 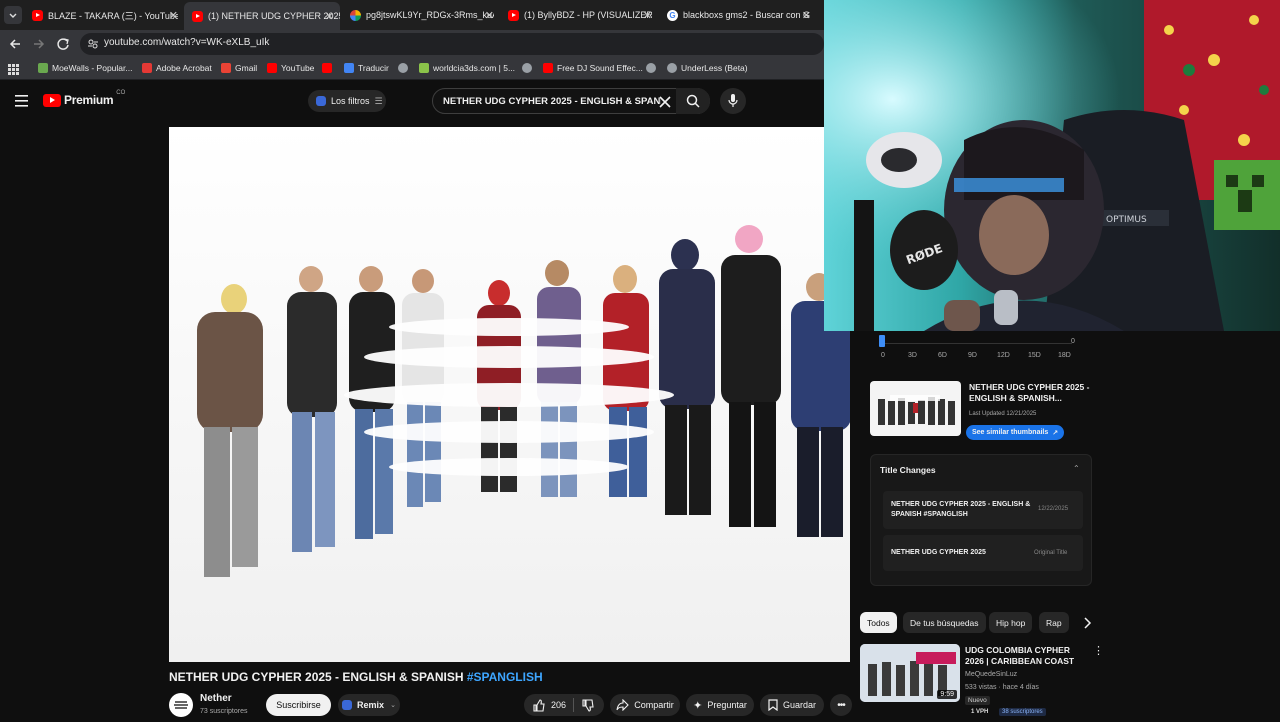 What do you see at coordinates (350, 101) in the screenshot?
I see `filters-label: Los filtros` at bounding box center [350, 101].